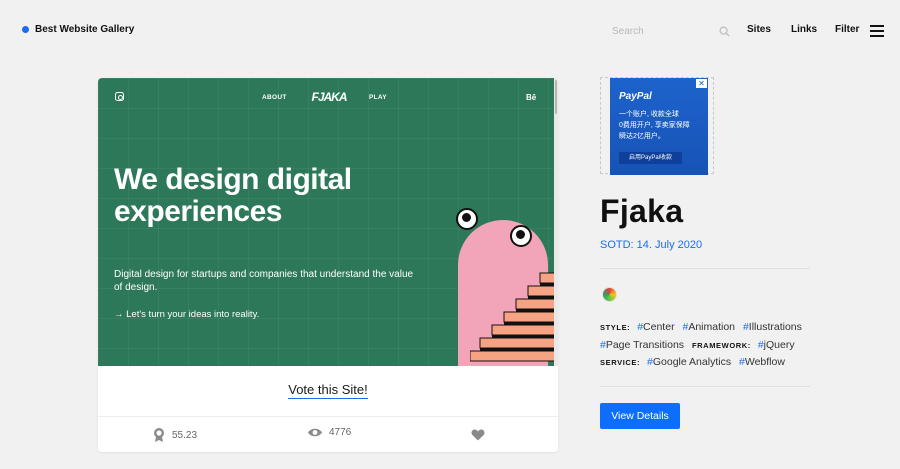  What do you see at coordinates (635, 96) in the screenshot?
I see `paypal-logo: PayPal` at bounding box center [635, 96].